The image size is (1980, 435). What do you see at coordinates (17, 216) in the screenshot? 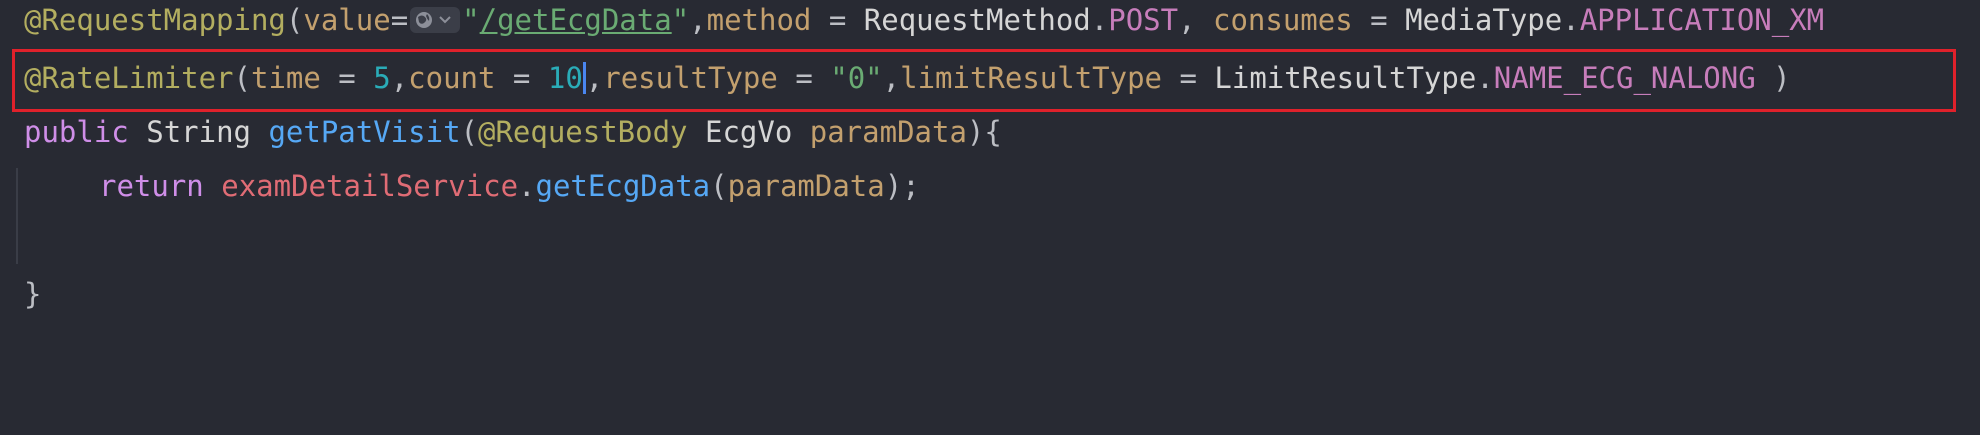
I see `indent-guide` at bounding box center [17, 216].